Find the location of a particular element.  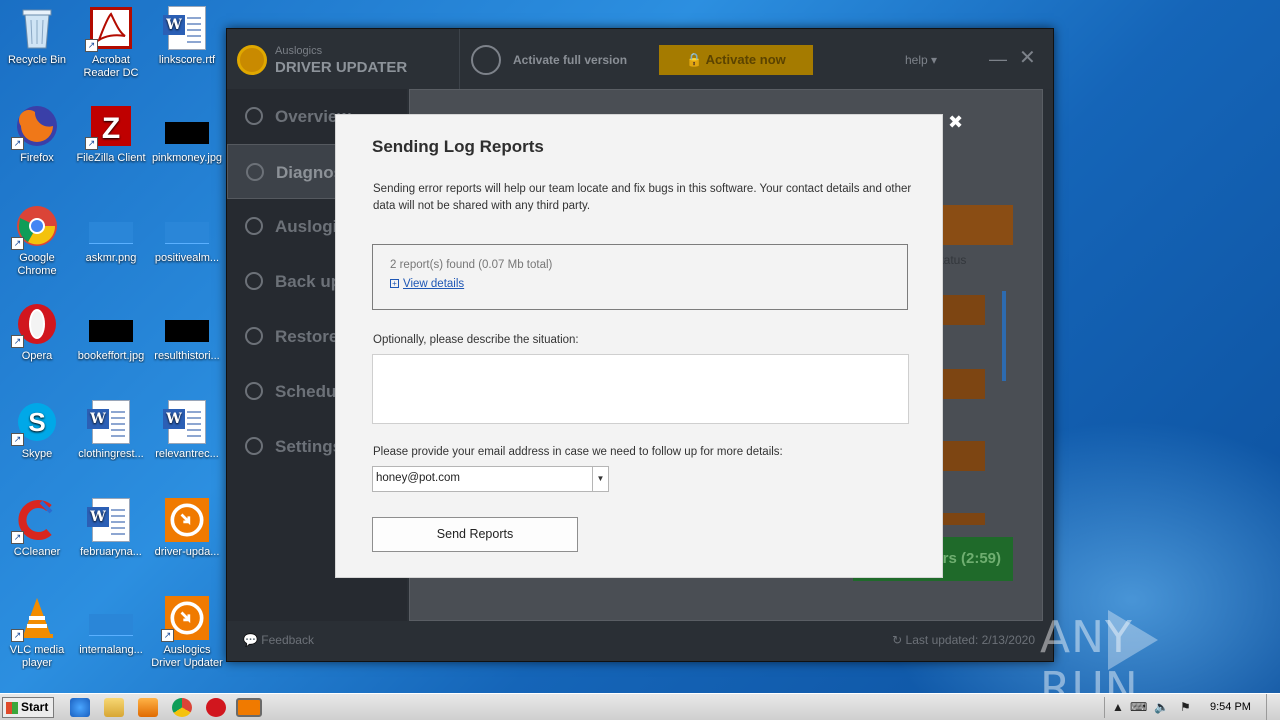

tray-separator is located at coordinates (1104, 707).